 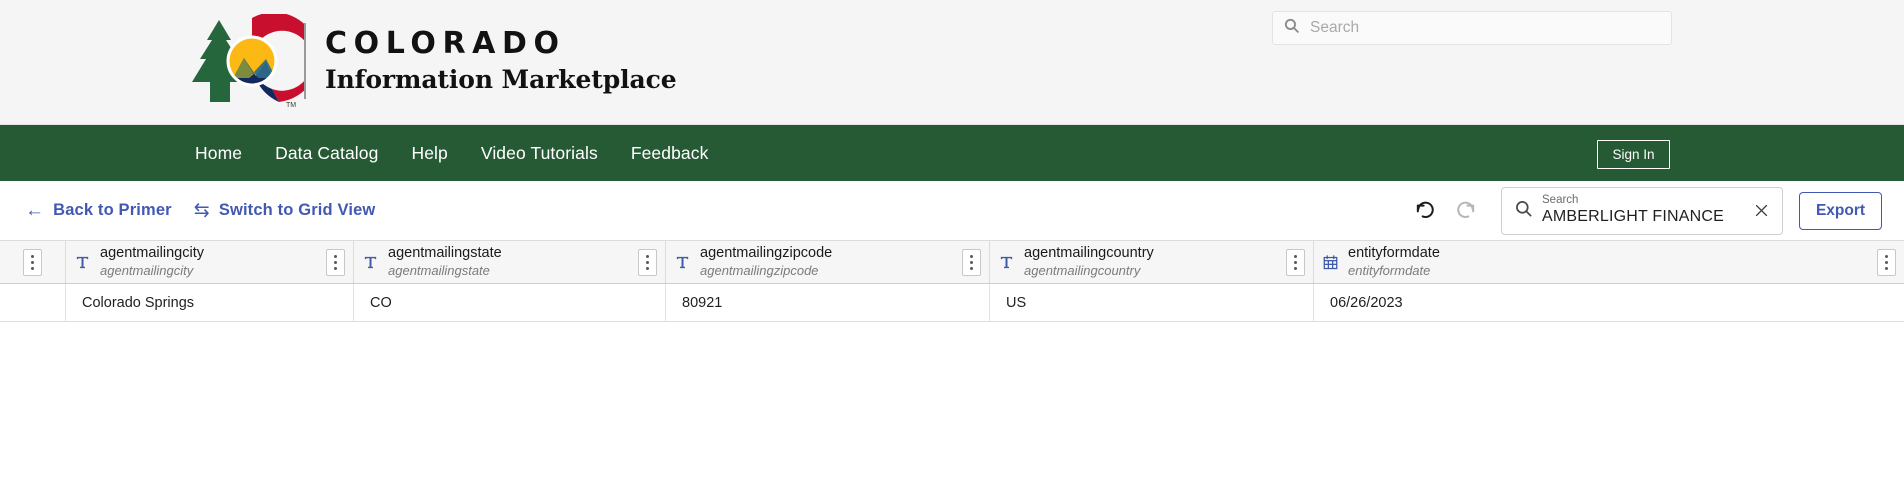 I want to click on redo-button, so click(x=1465, y=211).